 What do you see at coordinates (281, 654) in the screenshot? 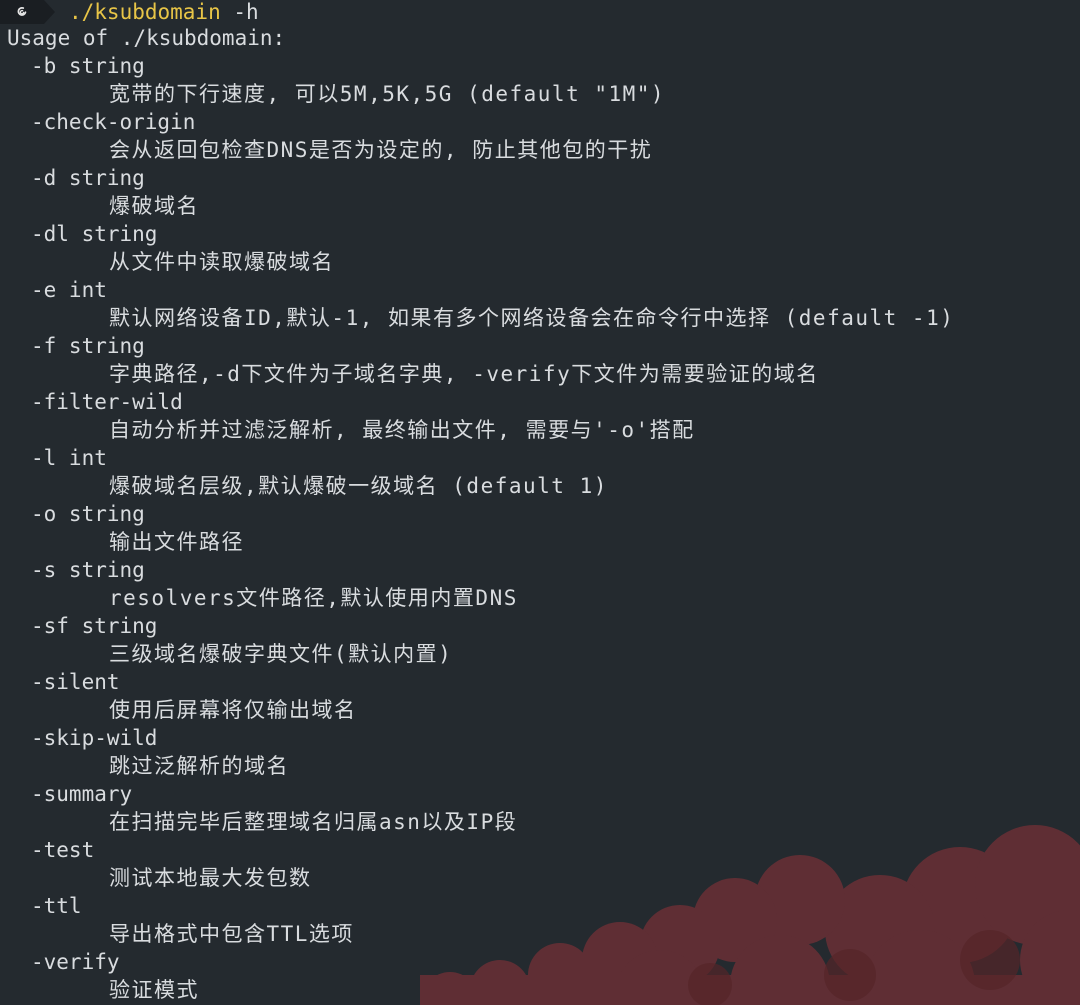
I see `option-description: 三级域名爆破字典文件(默认内置)` at bounding box center [281, 654].